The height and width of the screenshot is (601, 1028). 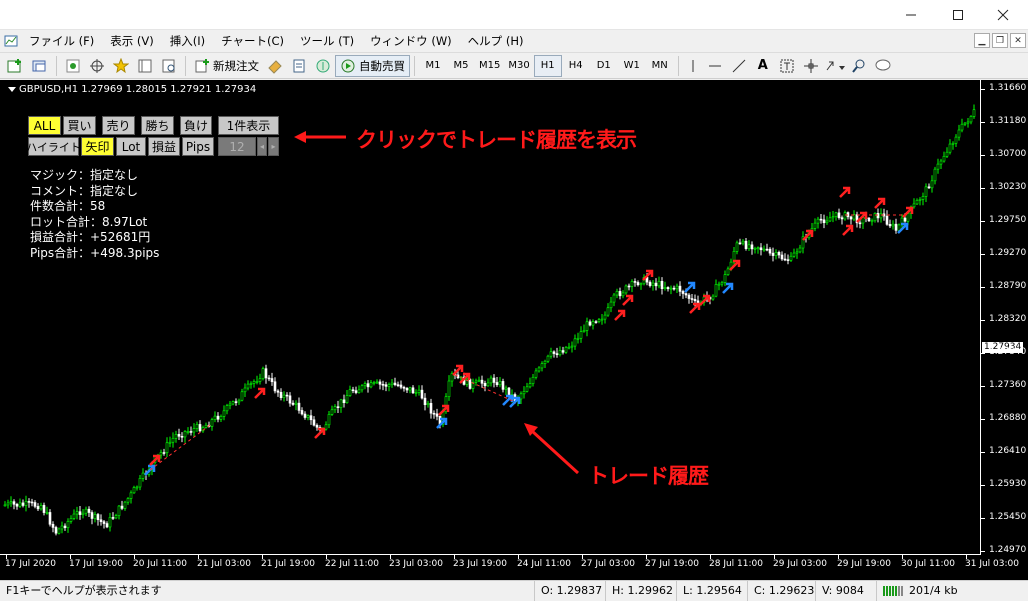 I want to click on text-tool-icon: A, so click(x=763, y=66).